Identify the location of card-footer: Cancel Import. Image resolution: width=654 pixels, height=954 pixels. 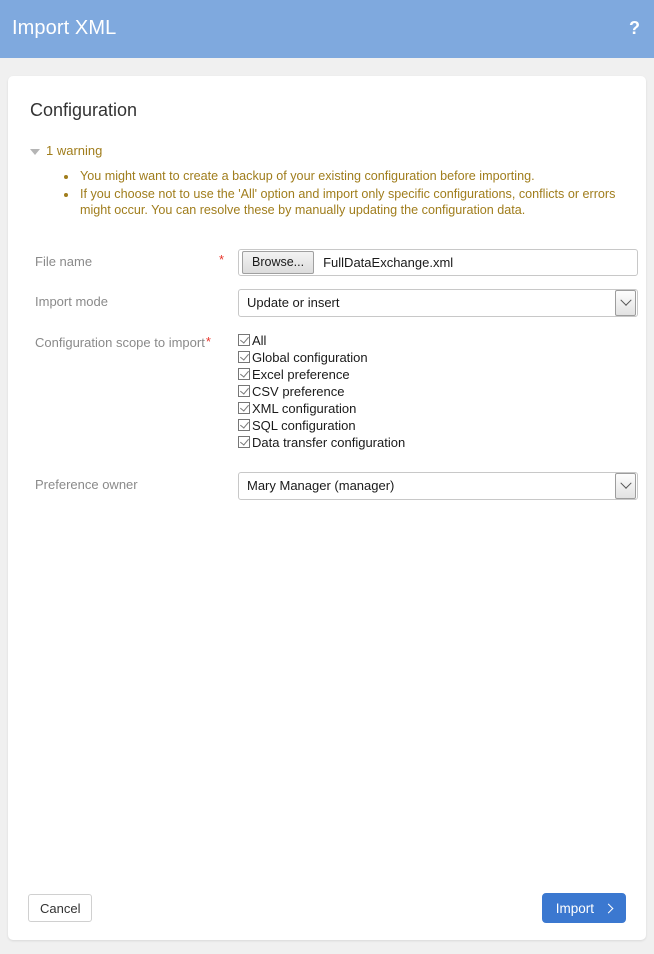
(327, 908).